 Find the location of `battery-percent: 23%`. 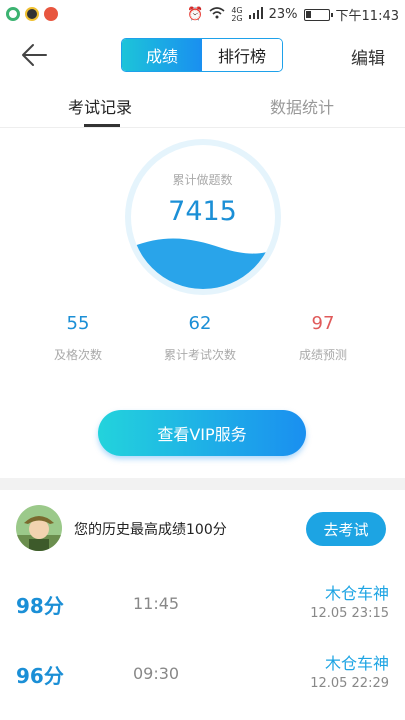

battery-percent: 23% is located at coordinates (283, 14).